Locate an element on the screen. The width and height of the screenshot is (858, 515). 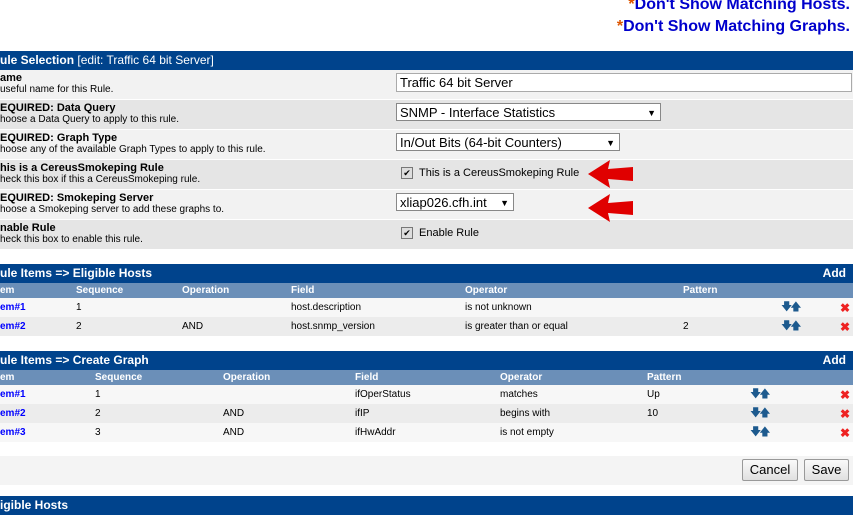
show-graphs-link-row: *Don't Show Matching Graphs. is located at coordinates (733, 27).